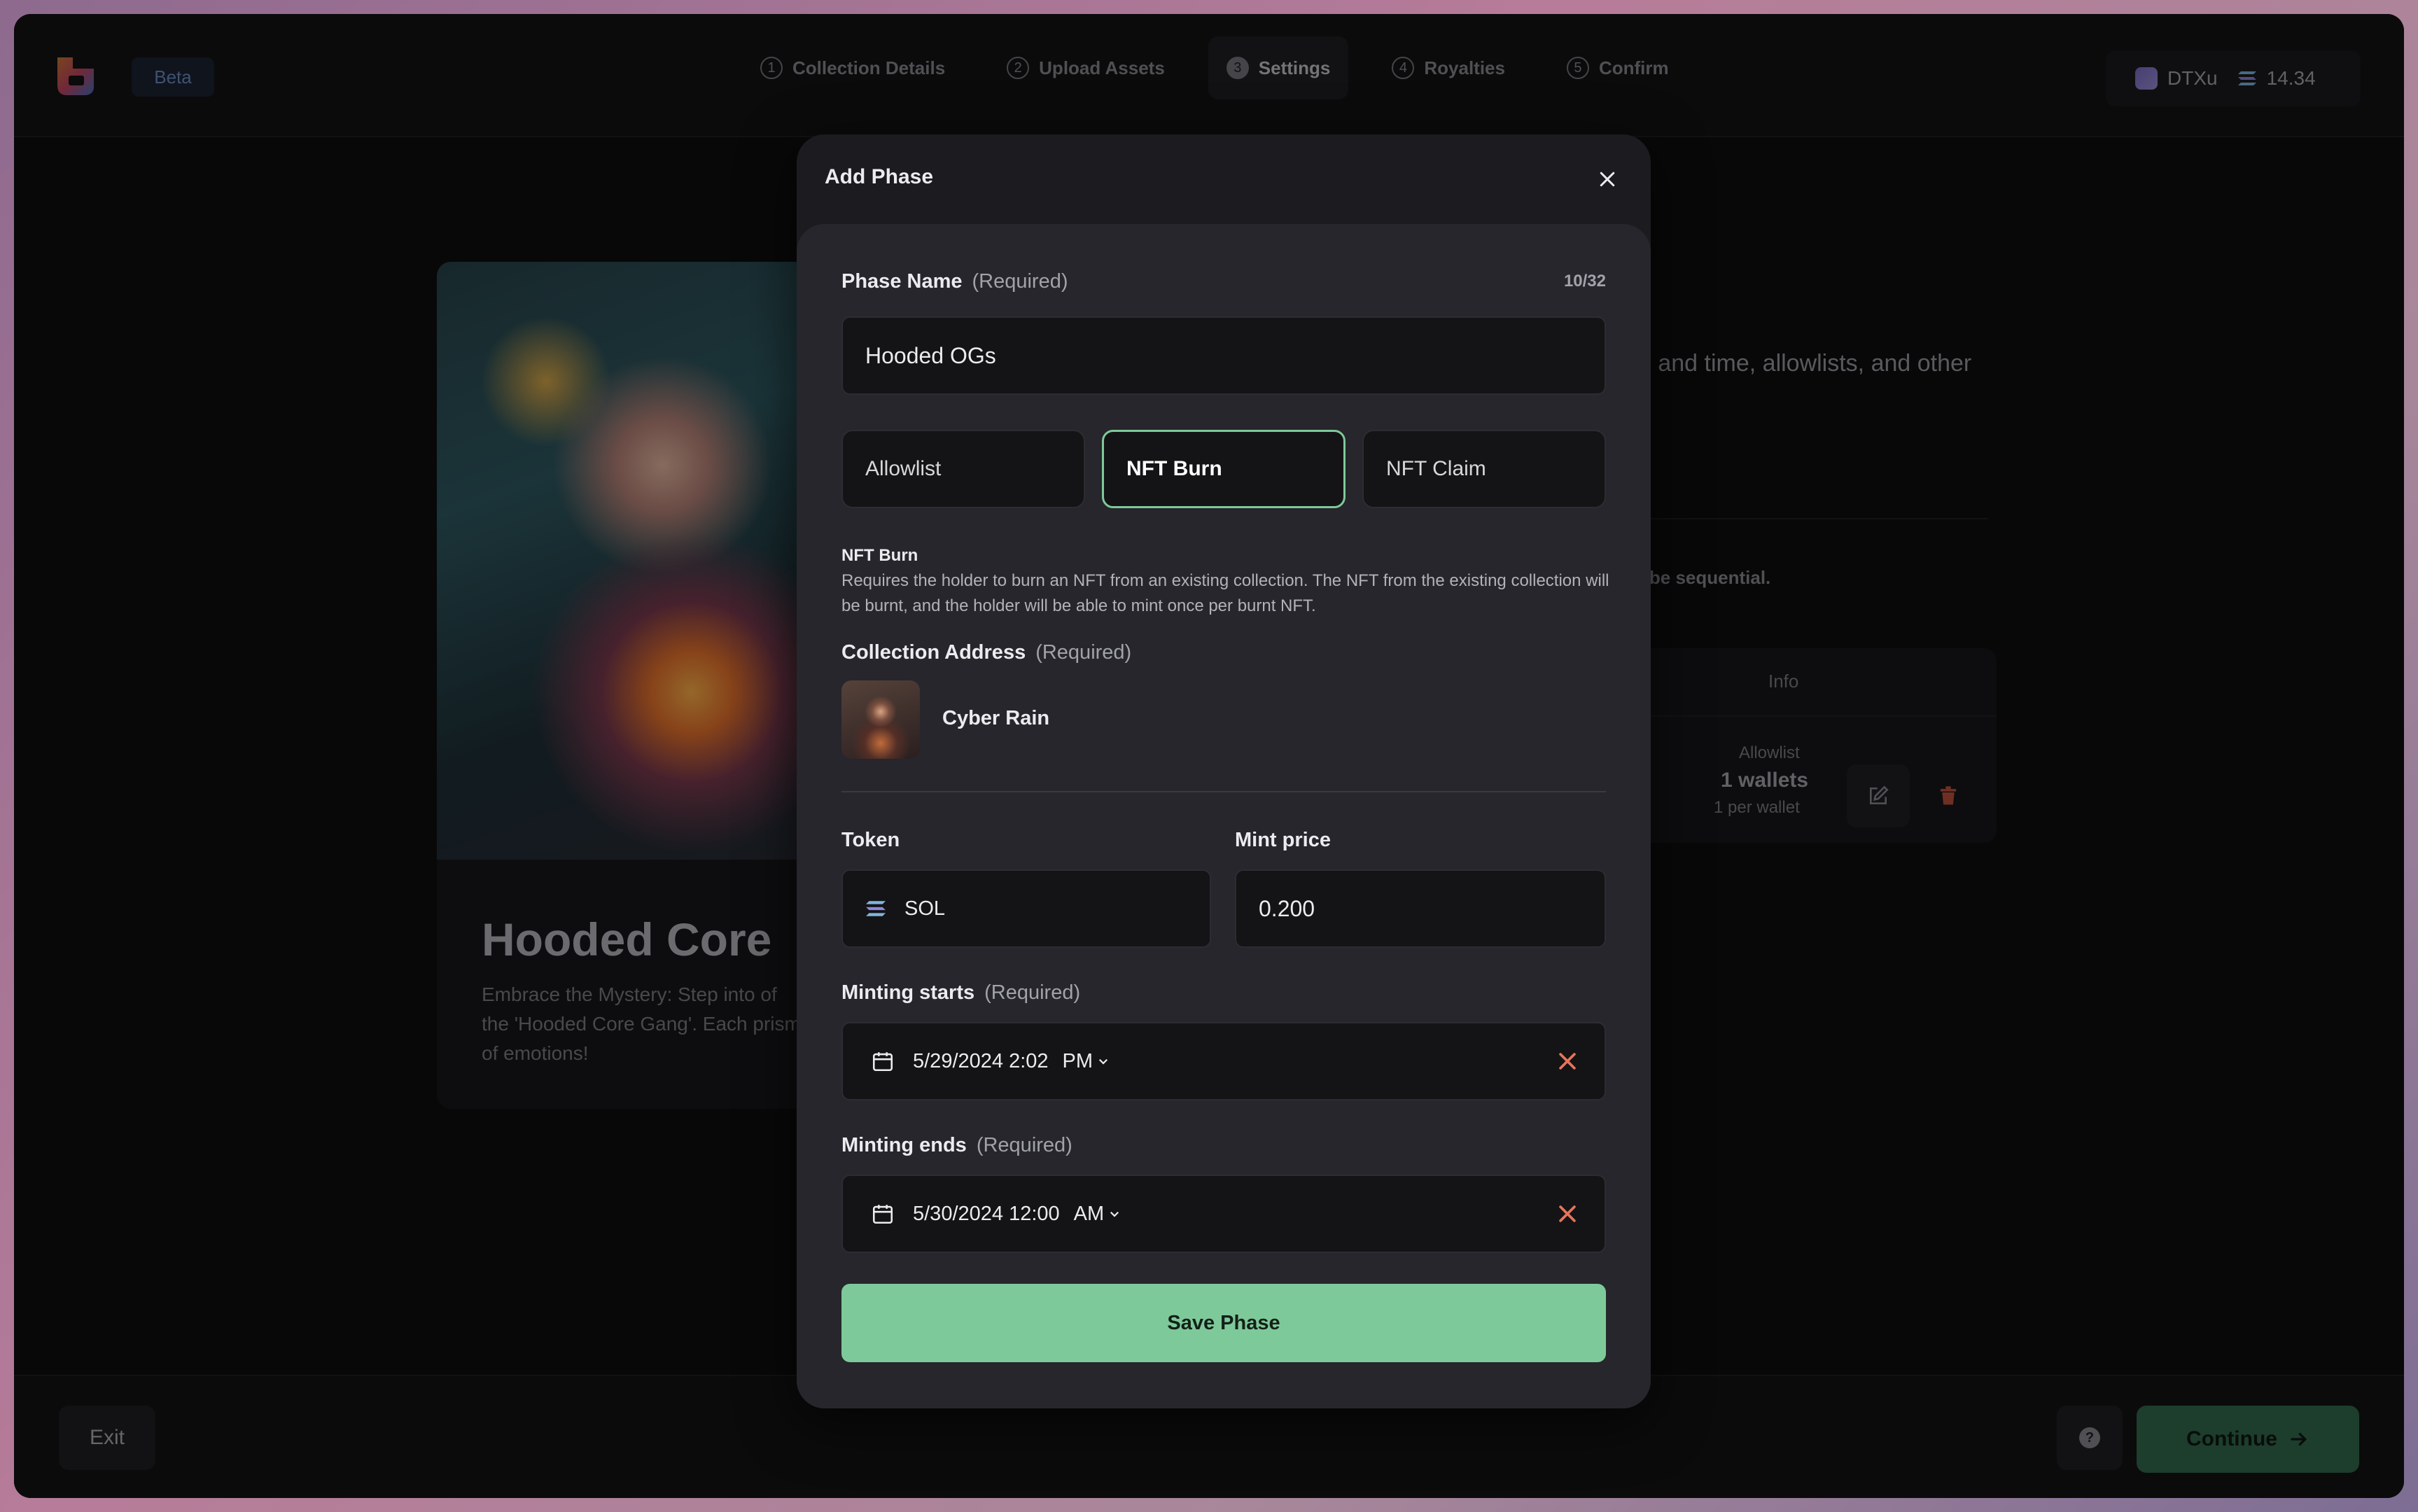  Describe the element at coordinates (1078, 1061) in the screenshot. I see `minting-starts-ampm: PM` at that location.